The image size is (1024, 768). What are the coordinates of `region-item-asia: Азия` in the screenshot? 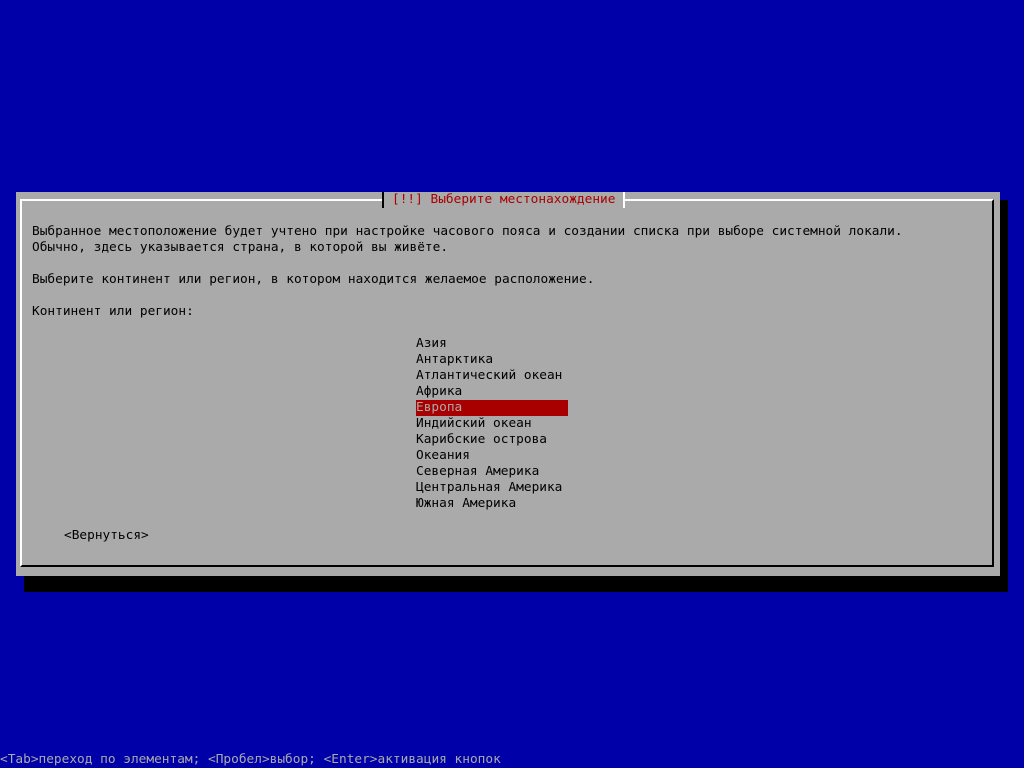 It's located at (492, 344).